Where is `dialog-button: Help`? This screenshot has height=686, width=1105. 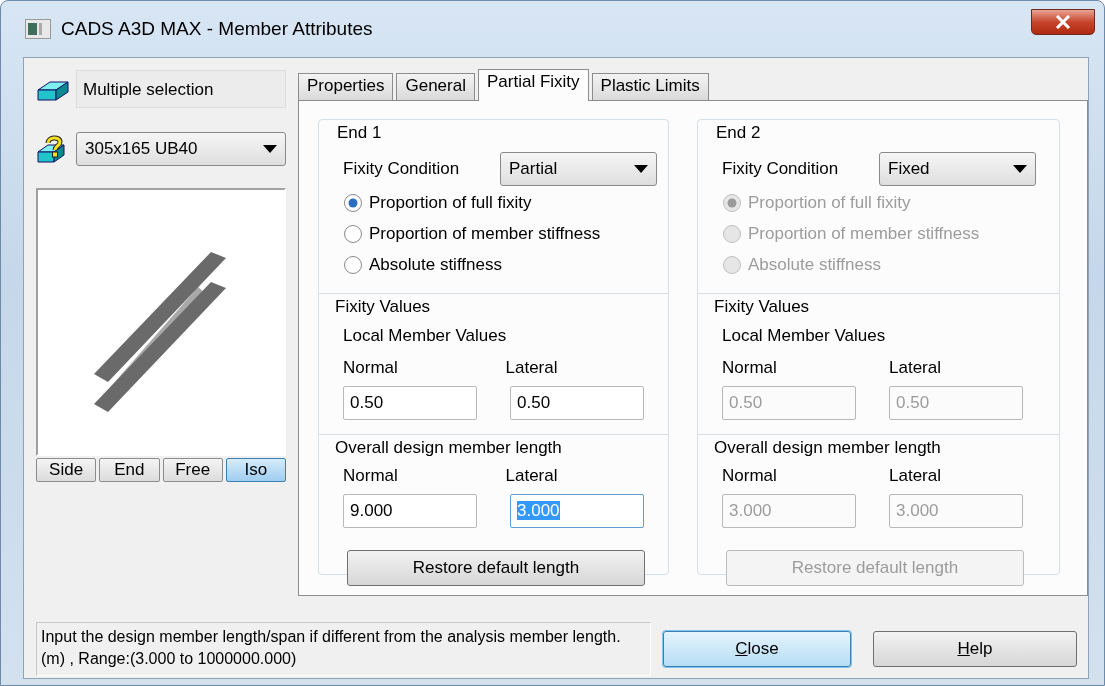
dialog-button: Help is located at coordinates (975, 649).